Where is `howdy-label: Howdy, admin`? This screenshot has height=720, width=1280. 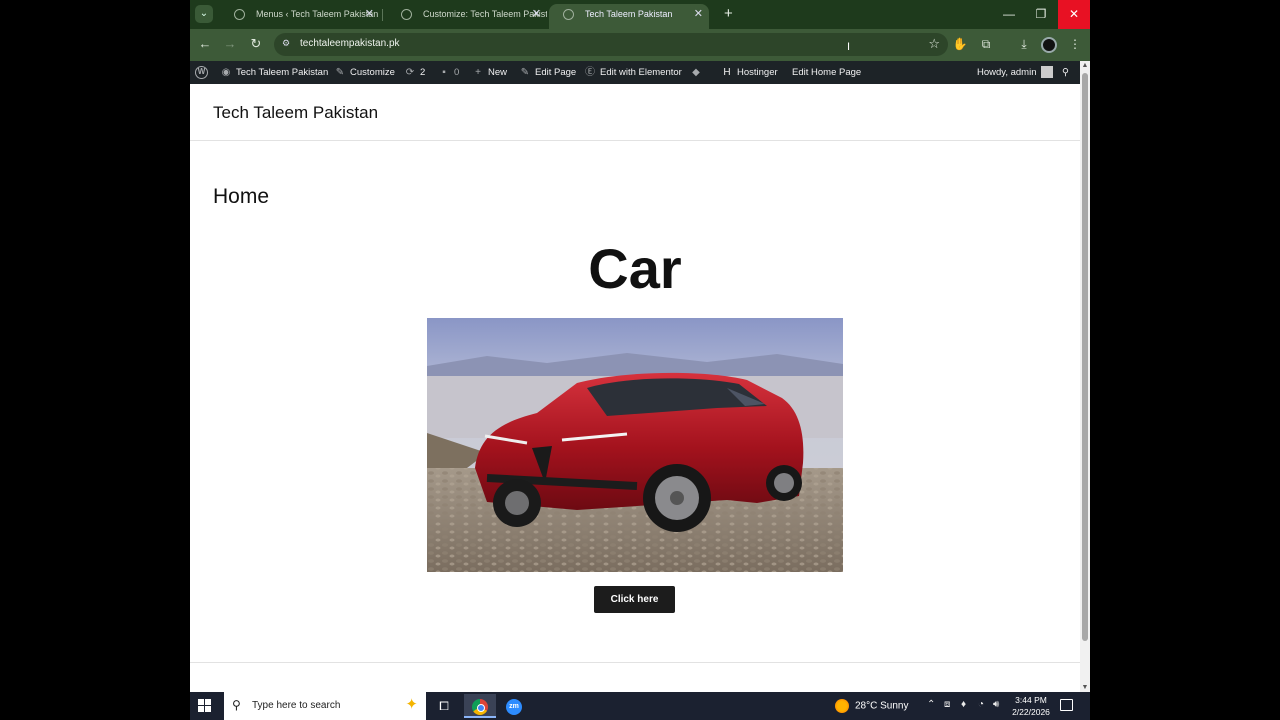 howdy-label: Howdy, admin is located at coordinates (1007, 72).